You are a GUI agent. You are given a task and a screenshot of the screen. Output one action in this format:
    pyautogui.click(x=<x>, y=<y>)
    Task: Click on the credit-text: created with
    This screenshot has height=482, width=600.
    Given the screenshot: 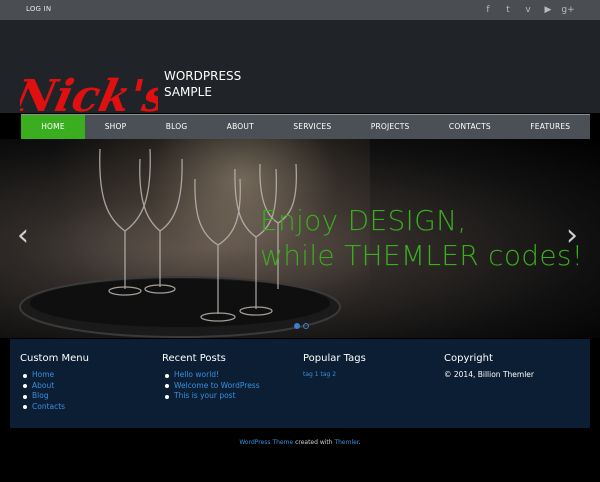 What is the action you would take?
    pyautogui.click(x=314, y=442)
    